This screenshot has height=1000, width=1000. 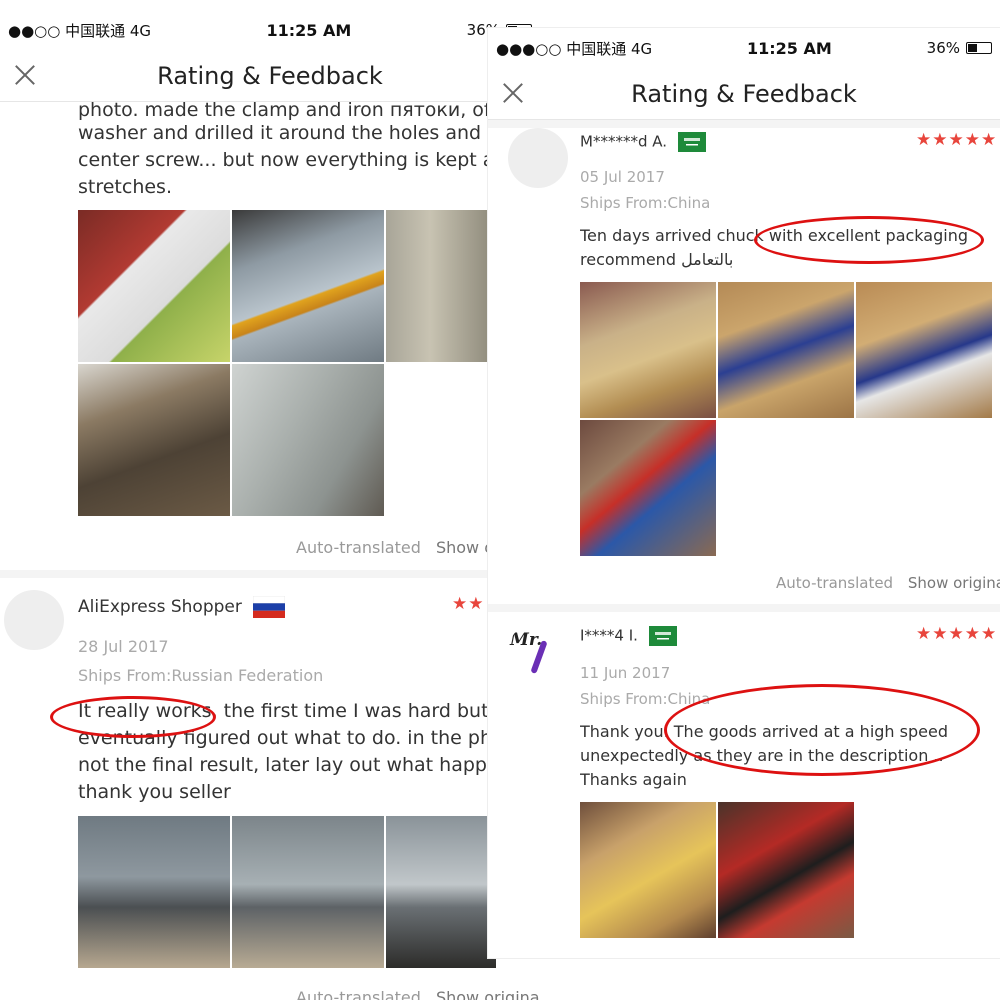 I want to click on avatar: Mr., so click(x=538, y=652).